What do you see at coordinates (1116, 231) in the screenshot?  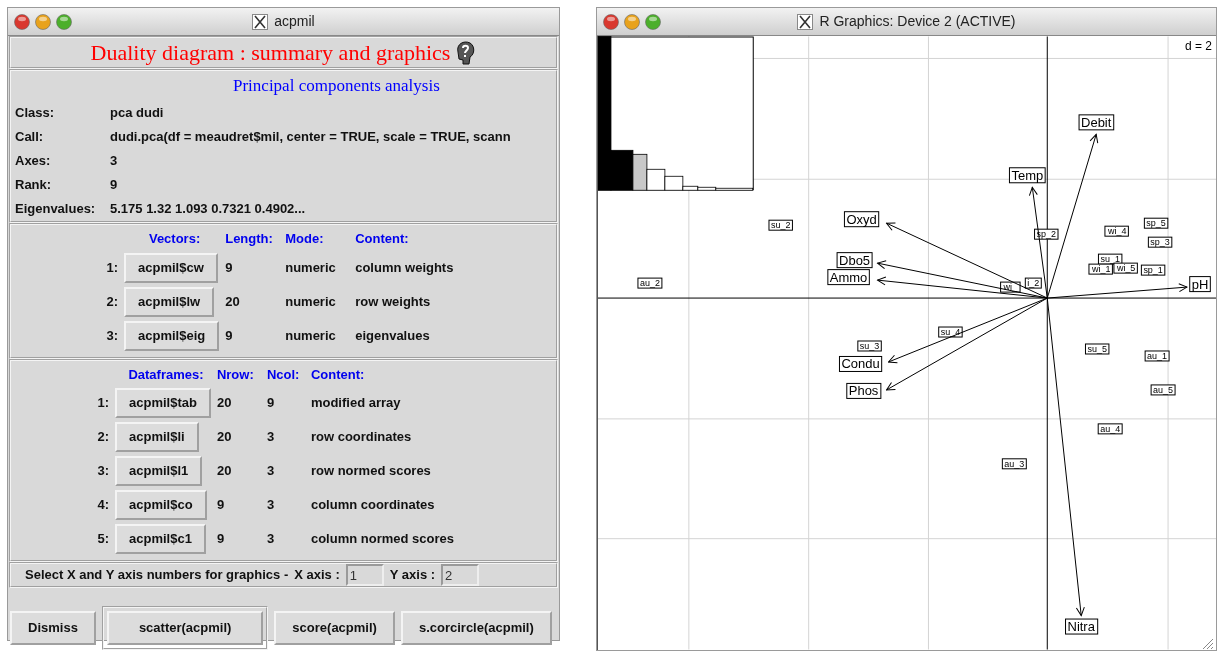 I see `sample-label: wi_4` at bounding box center [1116, 231].